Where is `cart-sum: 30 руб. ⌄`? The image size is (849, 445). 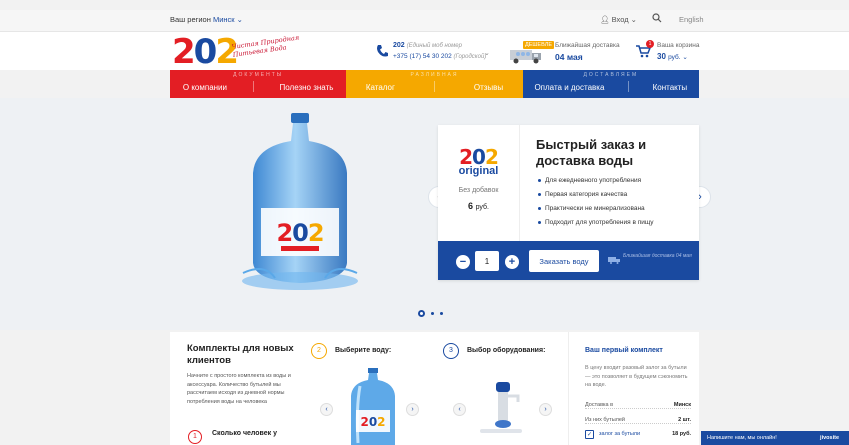 cart-sum: 30 руб. ⌄ is located at coordinates (672, 56).